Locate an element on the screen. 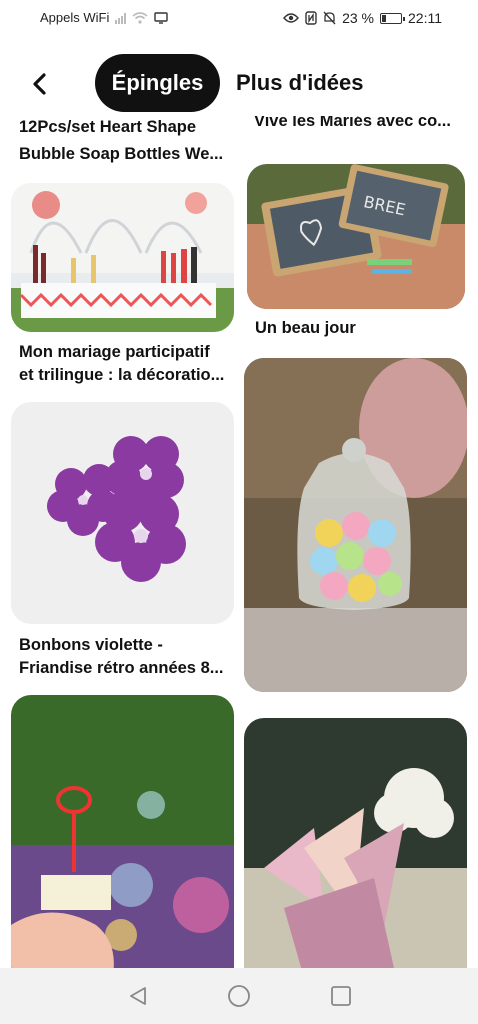 This screenshot has width=478, height=1024. signal-icon is located at coordinates (121, 18).